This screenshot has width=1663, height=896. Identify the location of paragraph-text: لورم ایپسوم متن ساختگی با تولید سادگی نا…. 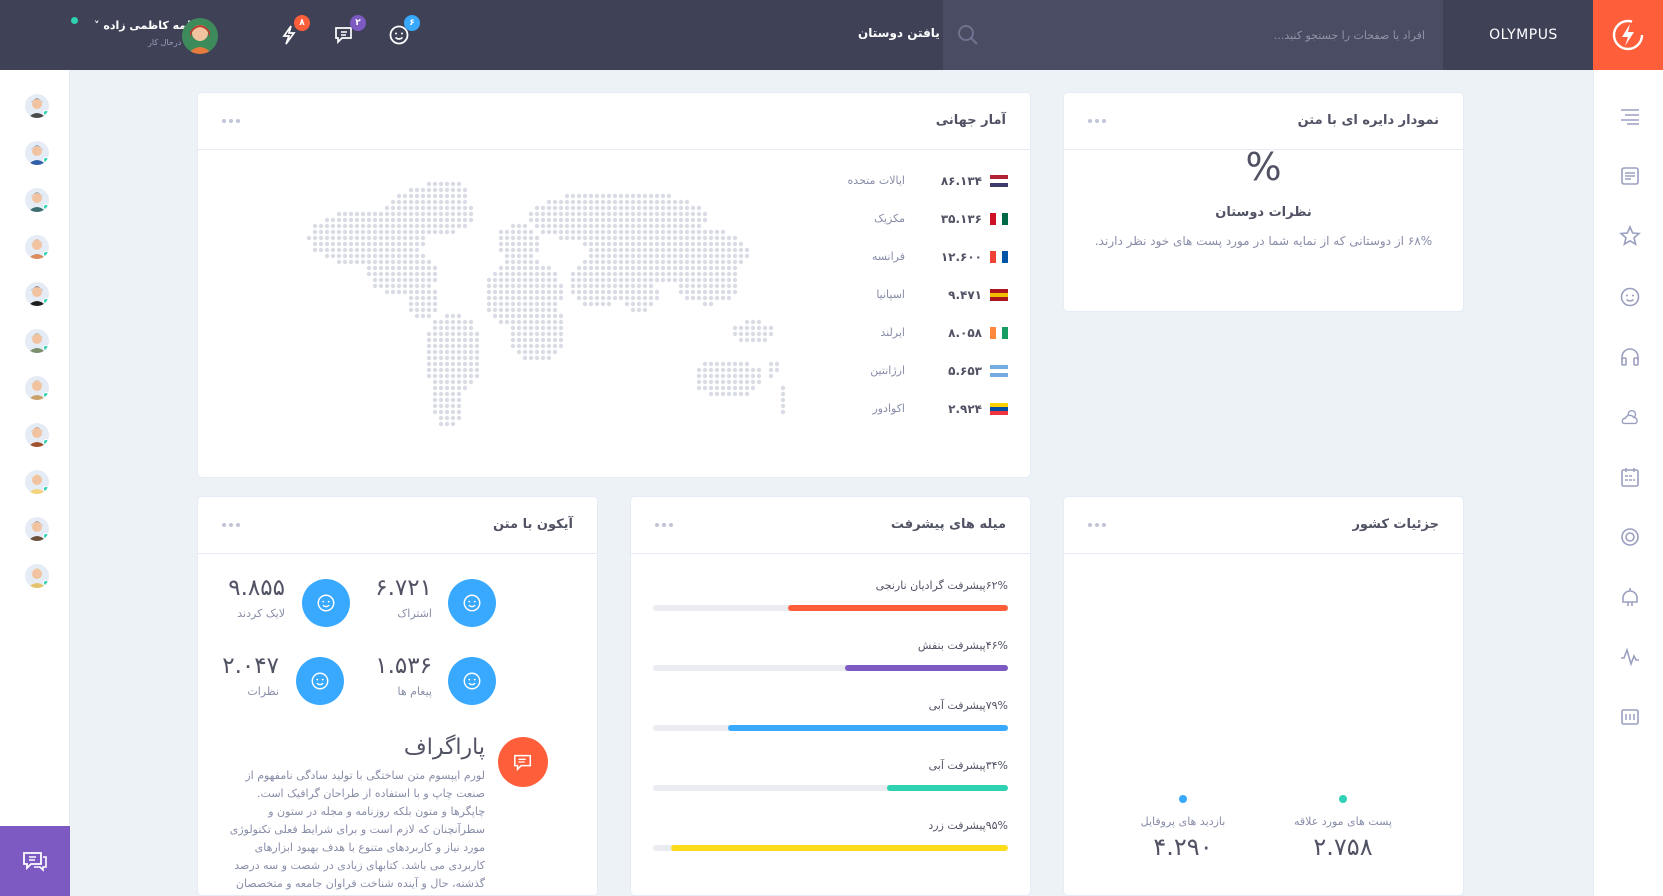
(357, 829).